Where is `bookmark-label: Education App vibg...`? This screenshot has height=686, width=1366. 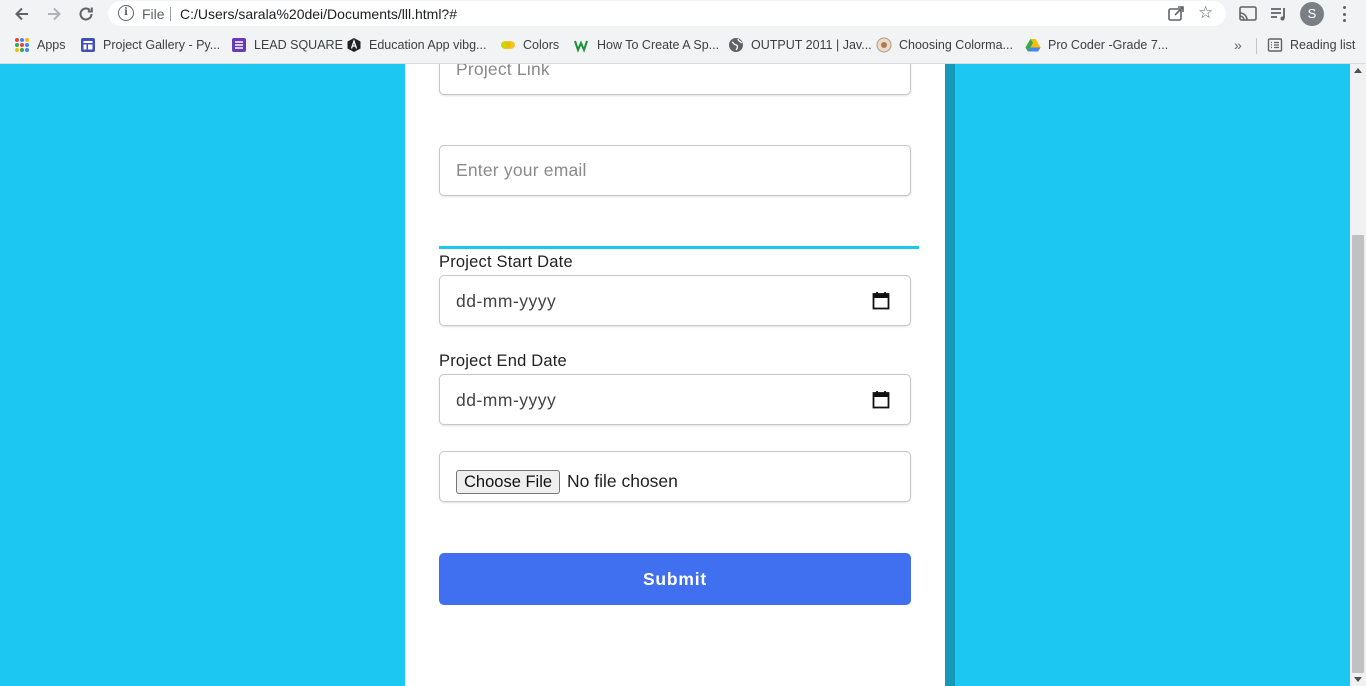 bookmark-label: Education App vibg... is located at coordinates (428, 45).